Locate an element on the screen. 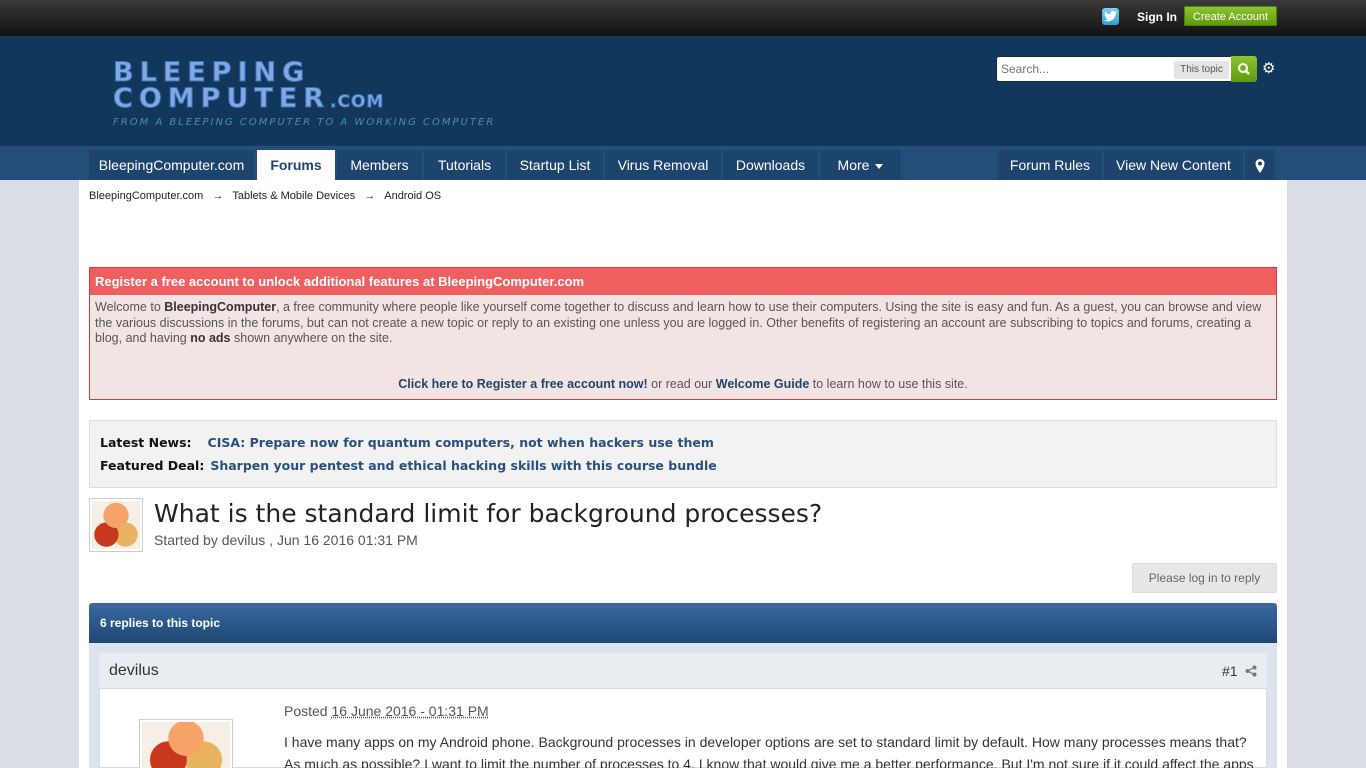 This screenshot has height=768, width=1366. post-avatar-image is located at coordinates (186, 745).